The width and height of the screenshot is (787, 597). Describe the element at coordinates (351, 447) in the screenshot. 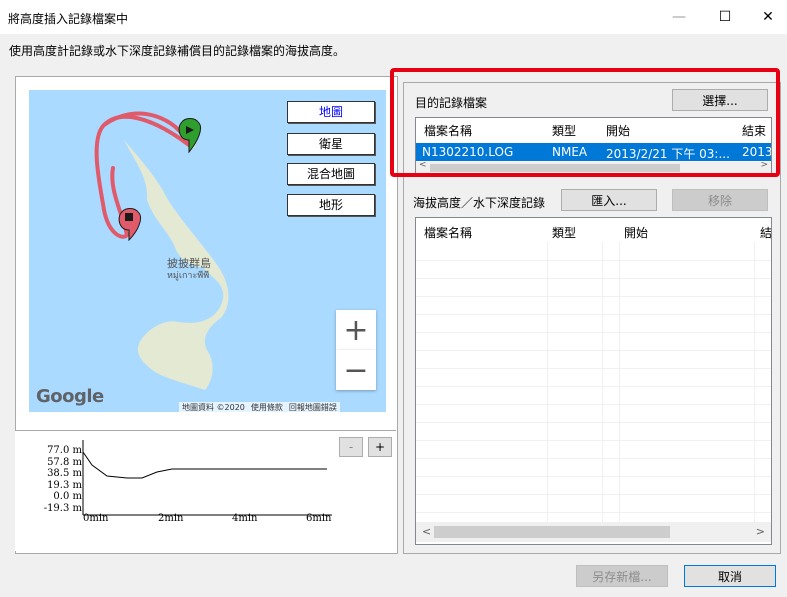

I see `chart-zoom-out-button: -` at that location.